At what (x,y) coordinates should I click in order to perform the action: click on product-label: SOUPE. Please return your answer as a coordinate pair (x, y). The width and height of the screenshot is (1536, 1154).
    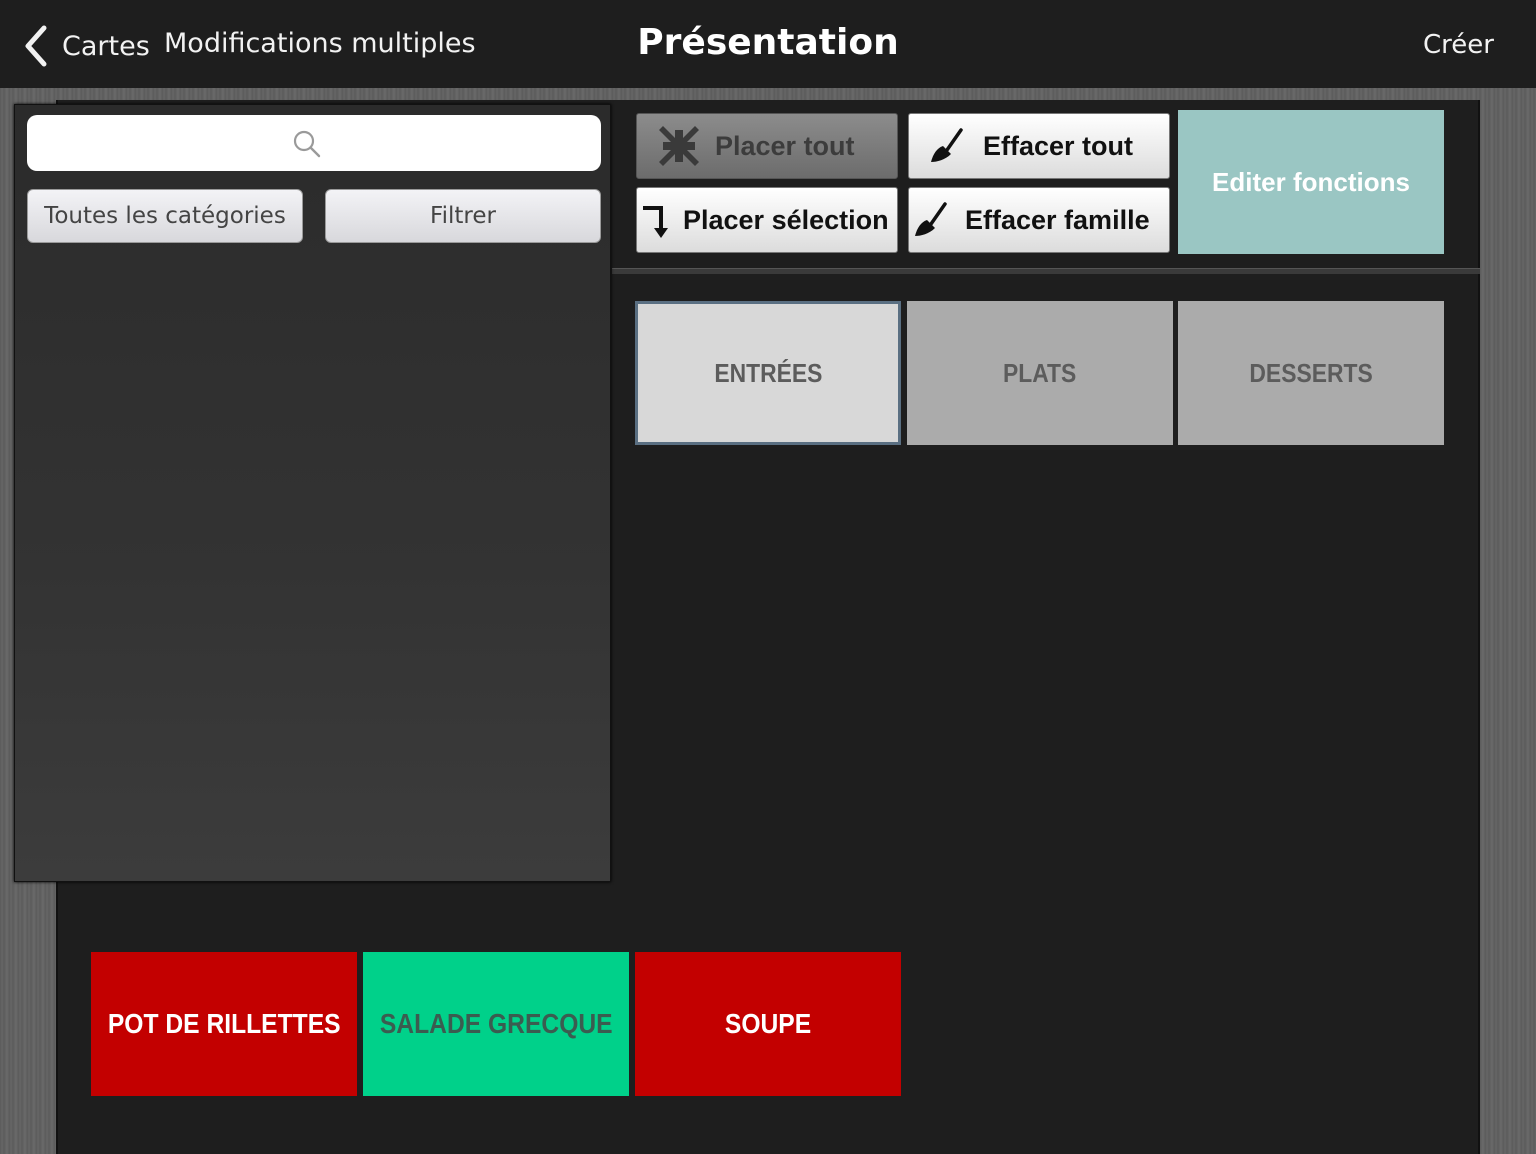
    Looking at the image, I should click on (768, 1023).